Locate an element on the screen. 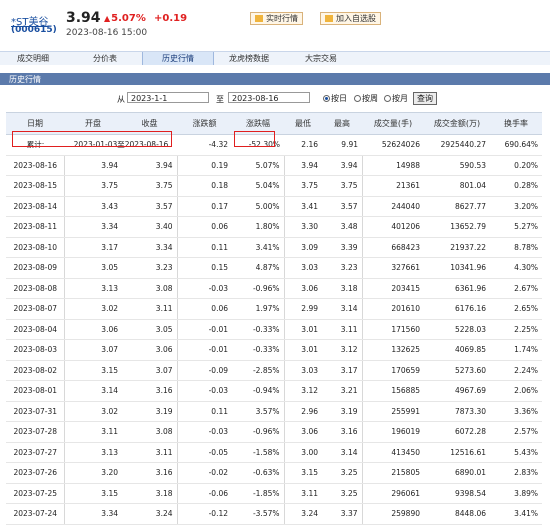  cell-open: 3.20 is located at coordinates (93, 473).